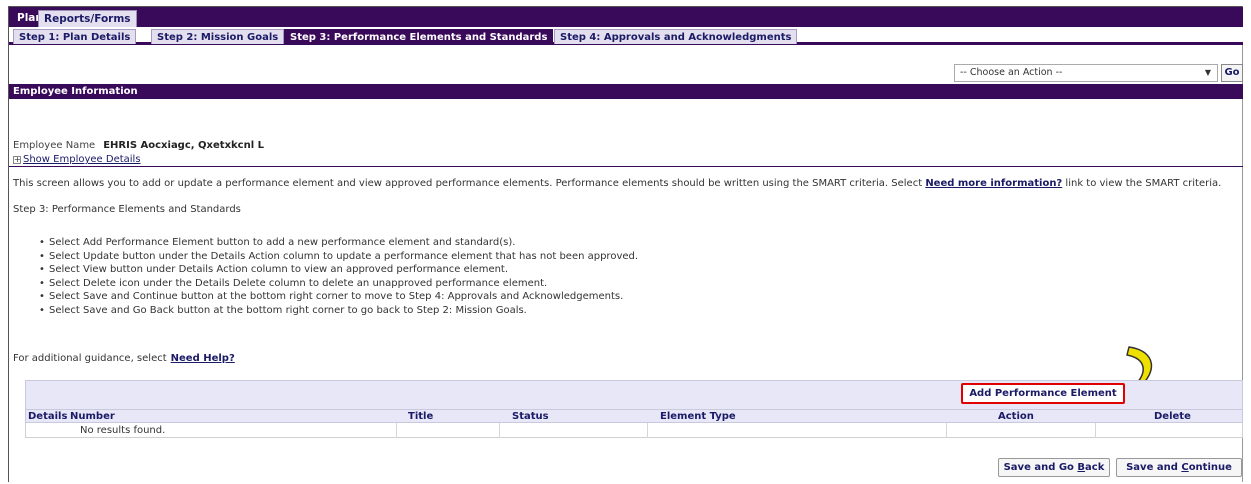  I want to click on col-details: Details, so click(48, 416).